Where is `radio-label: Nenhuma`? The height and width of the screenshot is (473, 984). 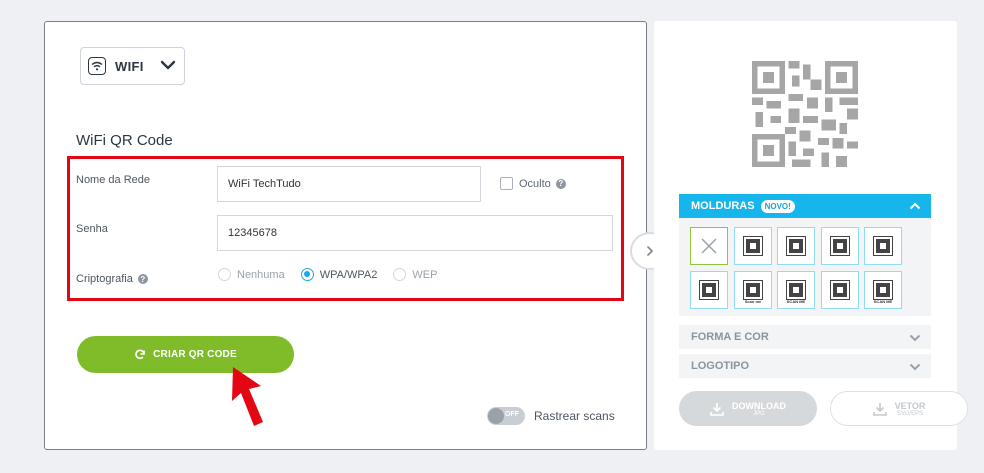
radio-label: Nenhuma is located at coordinates (261, 274).